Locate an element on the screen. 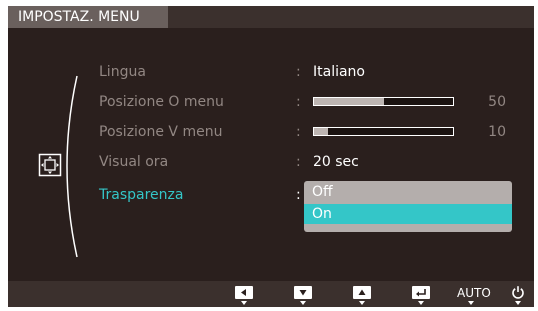 The width and height of the screenshot is (538, 311). menu-item-lingua: Lingua is located at coordinates (122, 72).